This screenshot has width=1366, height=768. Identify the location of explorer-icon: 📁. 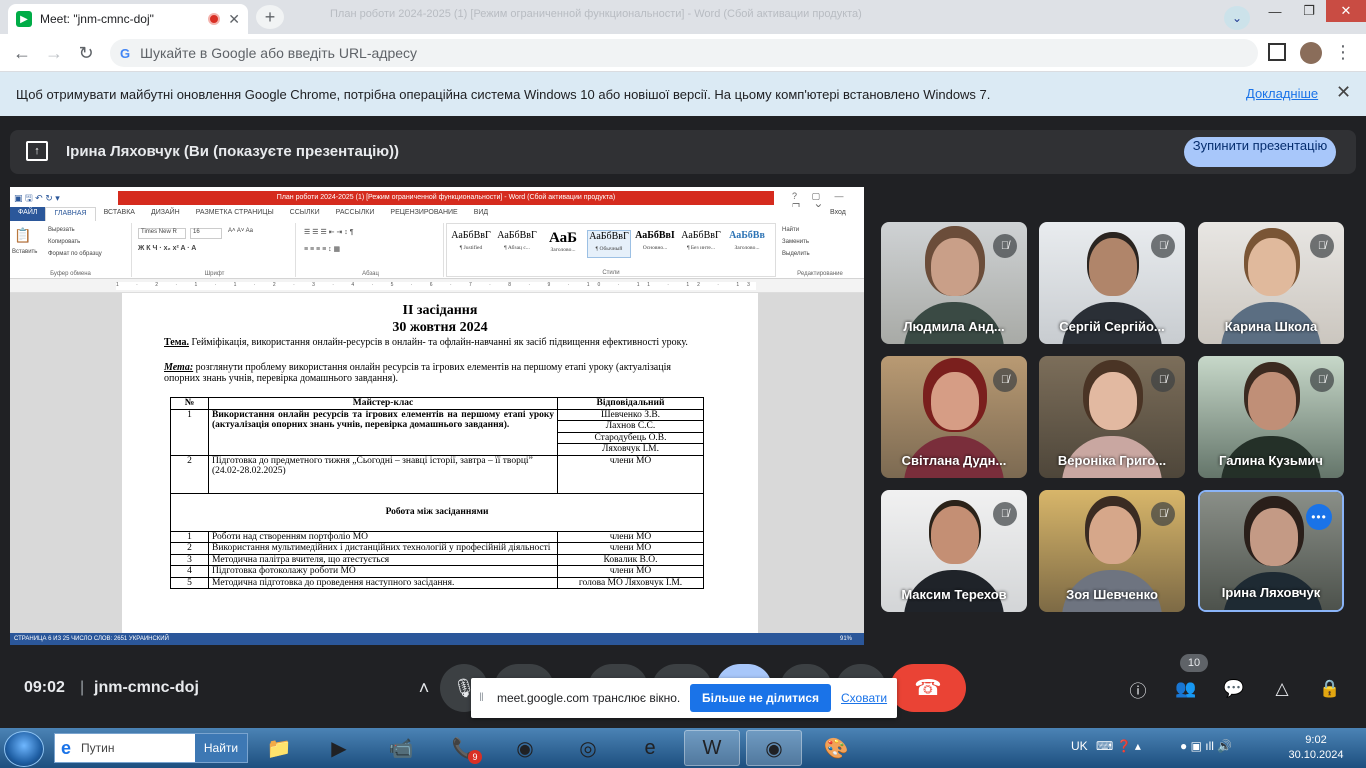
(279, 748).